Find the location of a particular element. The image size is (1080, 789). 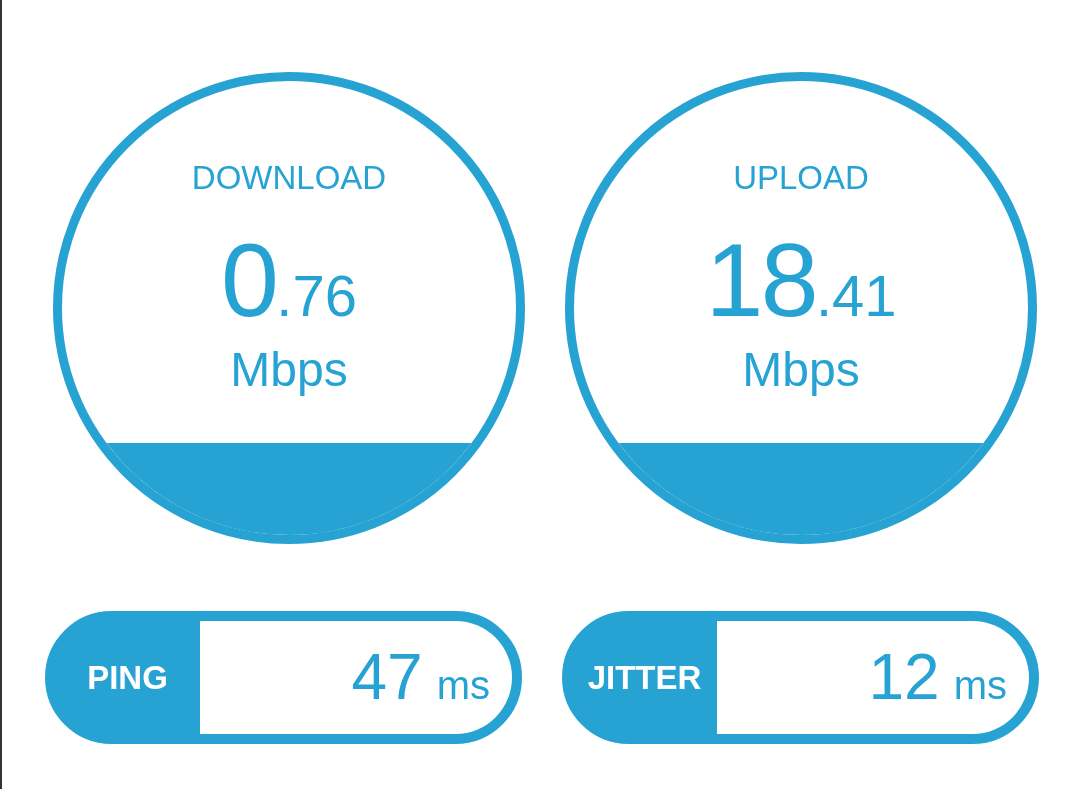

latency-label: PING is located at coordinates (127, 677).